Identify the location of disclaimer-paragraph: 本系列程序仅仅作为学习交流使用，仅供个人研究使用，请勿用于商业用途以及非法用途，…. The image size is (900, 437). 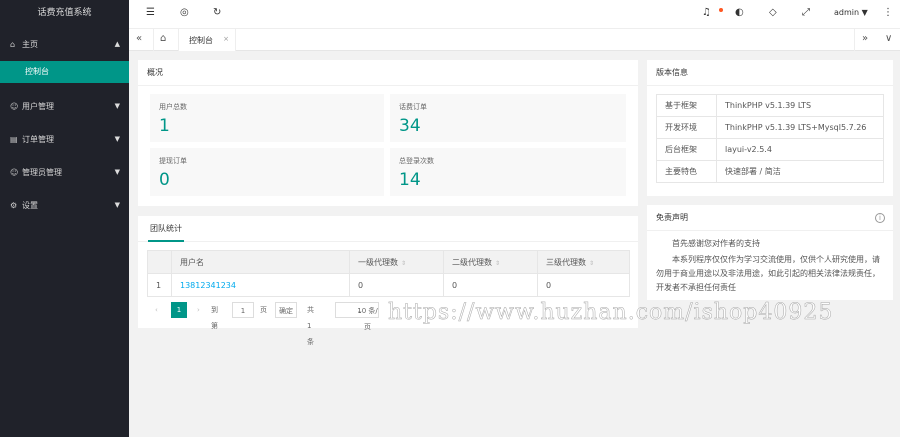
(768, 273).